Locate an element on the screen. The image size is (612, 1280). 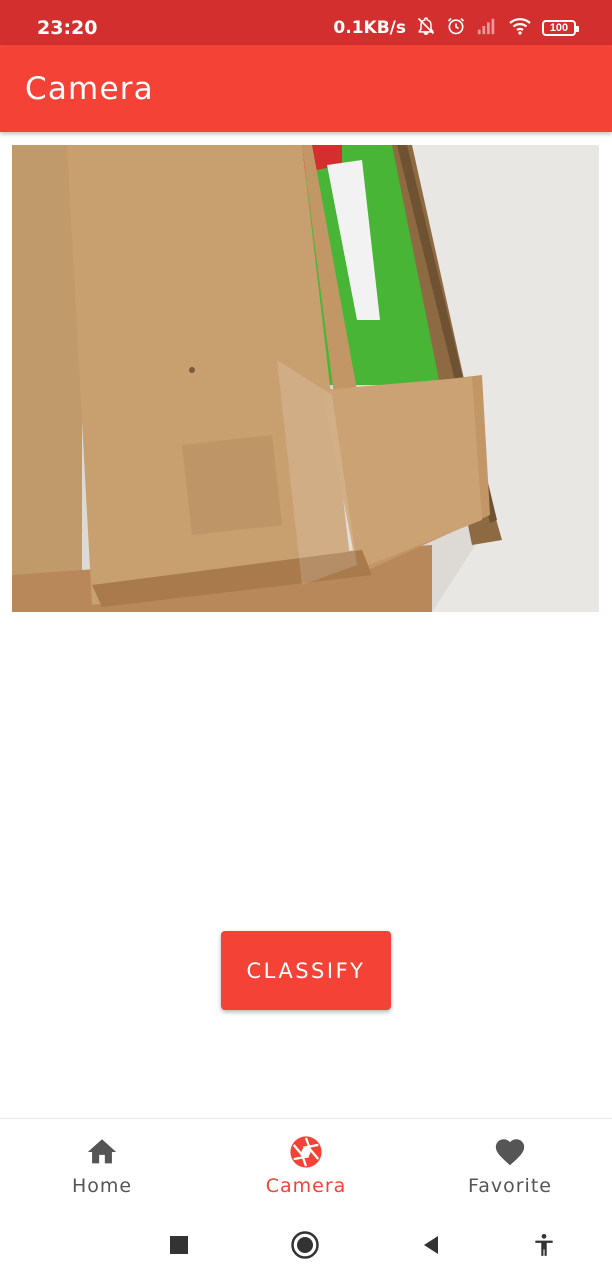
nav-favorite: Favorite is located at coordinates (510, 1165).